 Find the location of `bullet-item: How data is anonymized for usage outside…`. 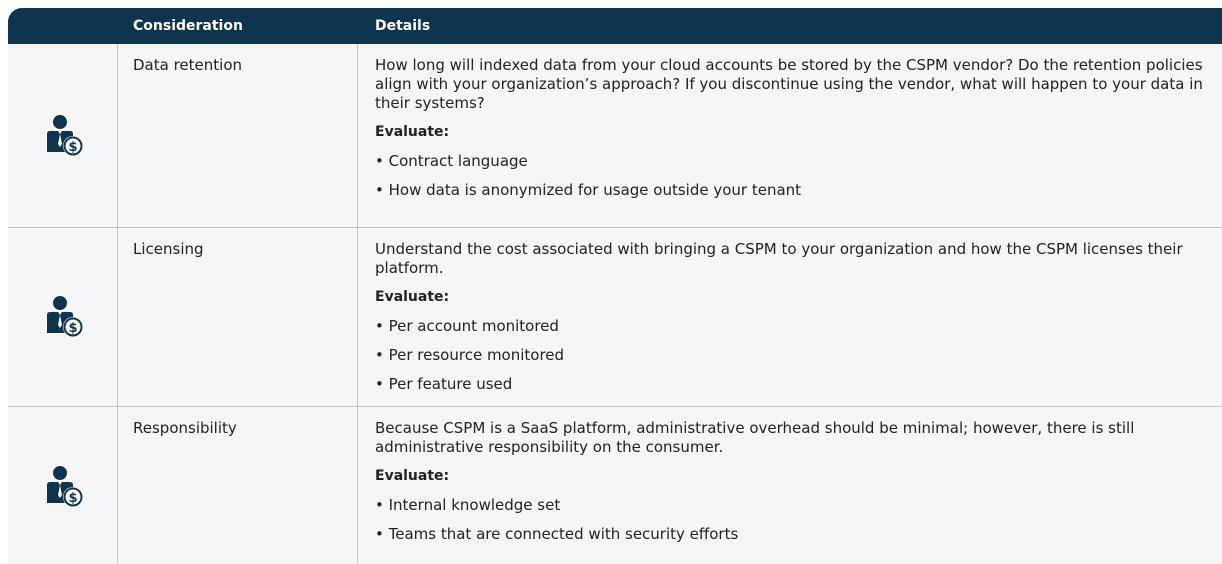

bullet-item: How data is anonymized for usage outside… is located at coordinates (798, 190).